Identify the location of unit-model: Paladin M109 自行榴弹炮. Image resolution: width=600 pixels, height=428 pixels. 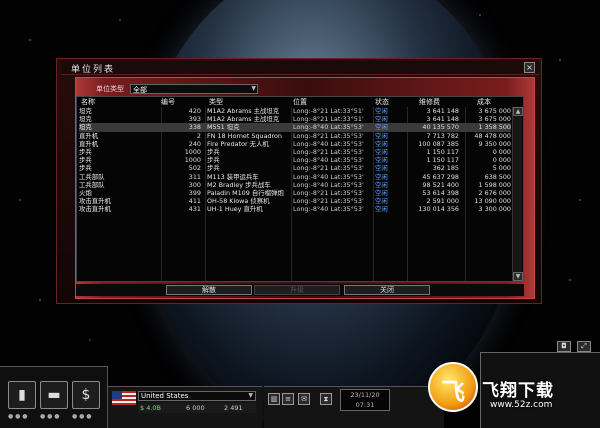
(245, 192).